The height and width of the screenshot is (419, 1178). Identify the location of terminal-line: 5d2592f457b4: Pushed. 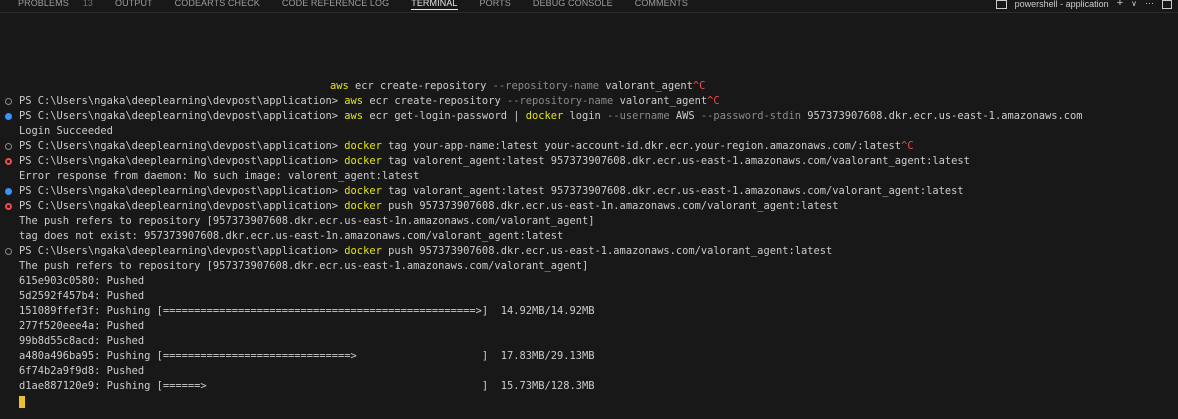
(589, 296).